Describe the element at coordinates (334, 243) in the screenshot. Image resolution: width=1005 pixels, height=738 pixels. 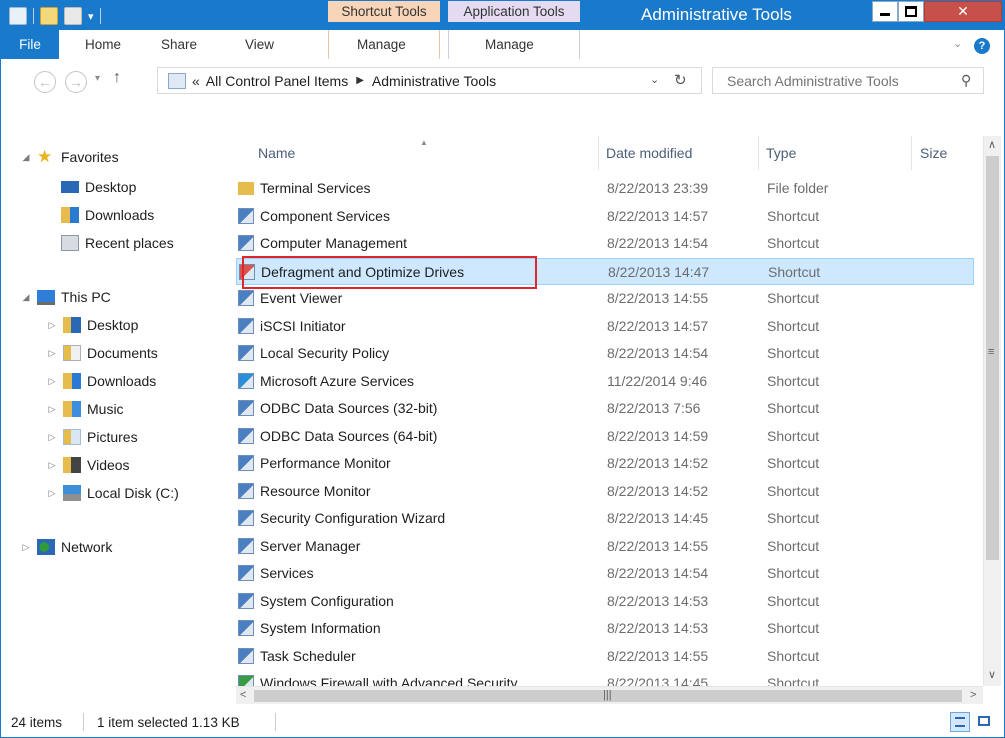
I see `file-name: Computer Management` at that location.